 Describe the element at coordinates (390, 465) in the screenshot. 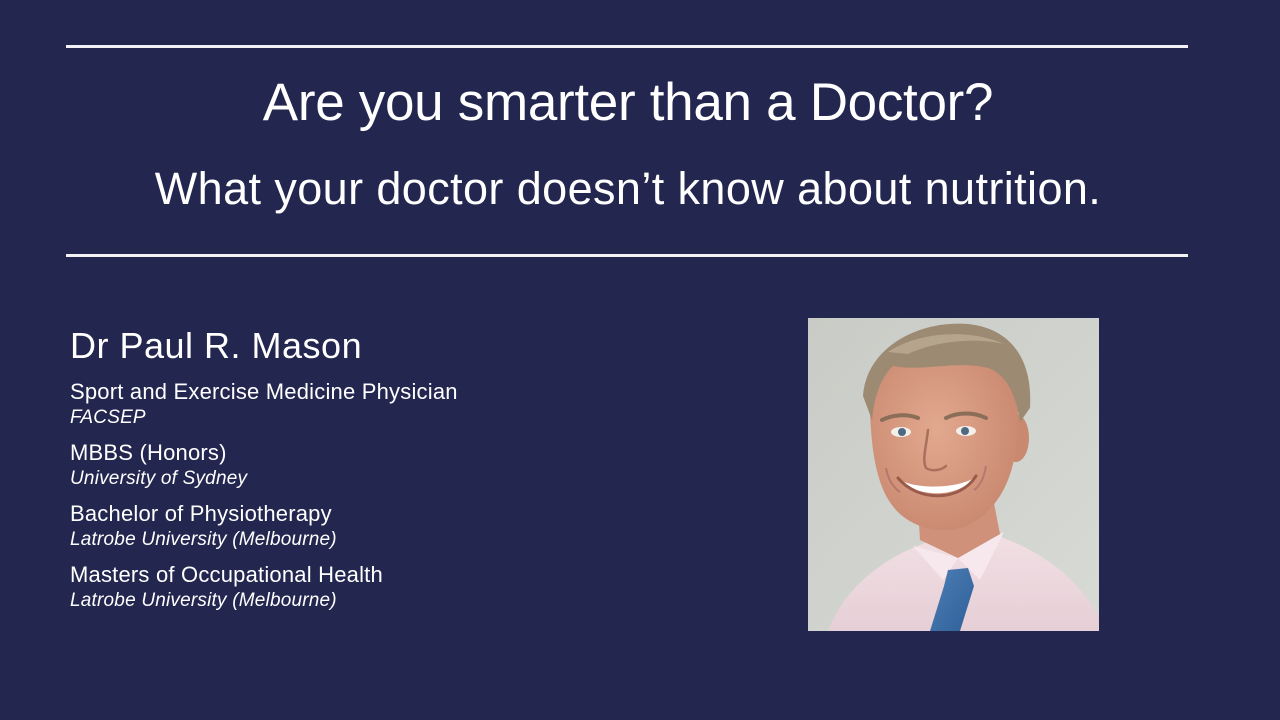

I see `credential-item: MBBS (Honors) University of Sydney` at that location.